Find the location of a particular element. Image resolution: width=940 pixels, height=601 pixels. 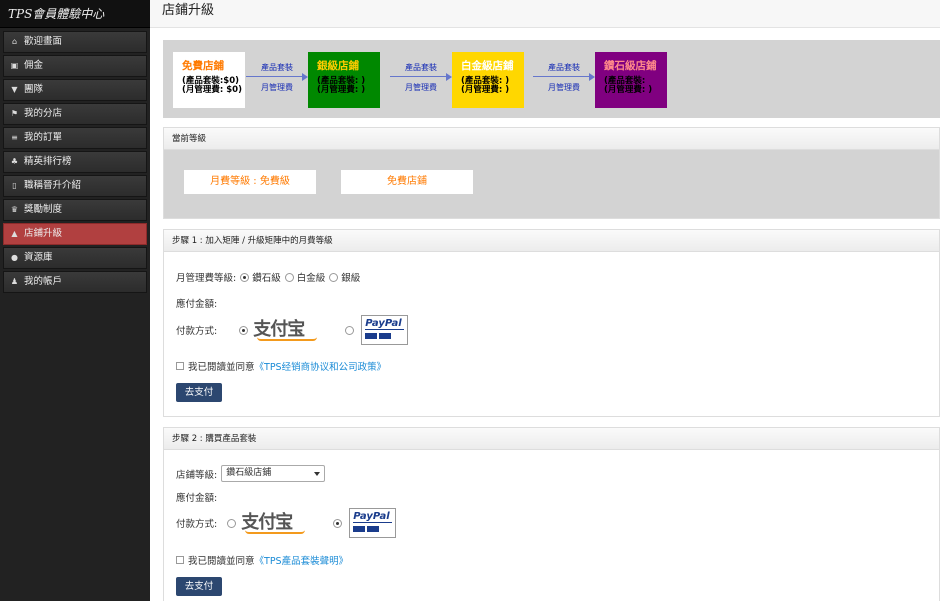

agree-row: 我已閱讀並同意 《TPS產品套裝聲明》 is located at coordinates (262, 560).